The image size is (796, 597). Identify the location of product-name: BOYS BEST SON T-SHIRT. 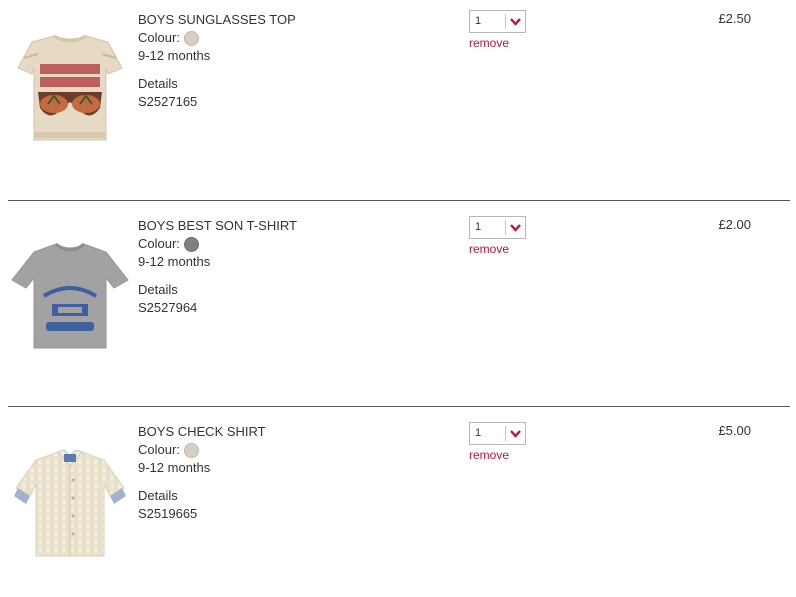
(288, 226).